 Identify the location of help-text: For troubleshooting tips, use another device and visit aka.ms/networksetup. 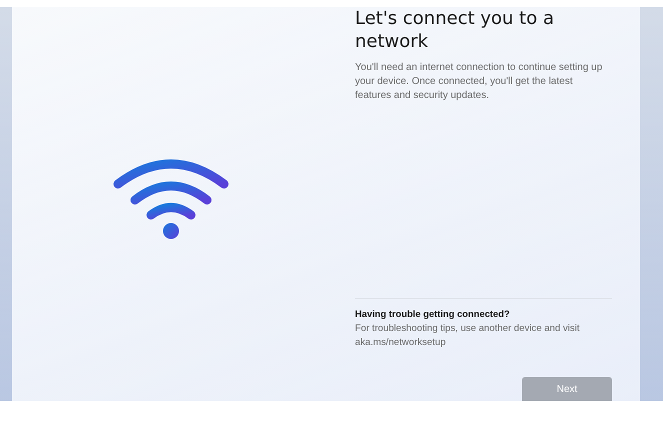
(468, 336).